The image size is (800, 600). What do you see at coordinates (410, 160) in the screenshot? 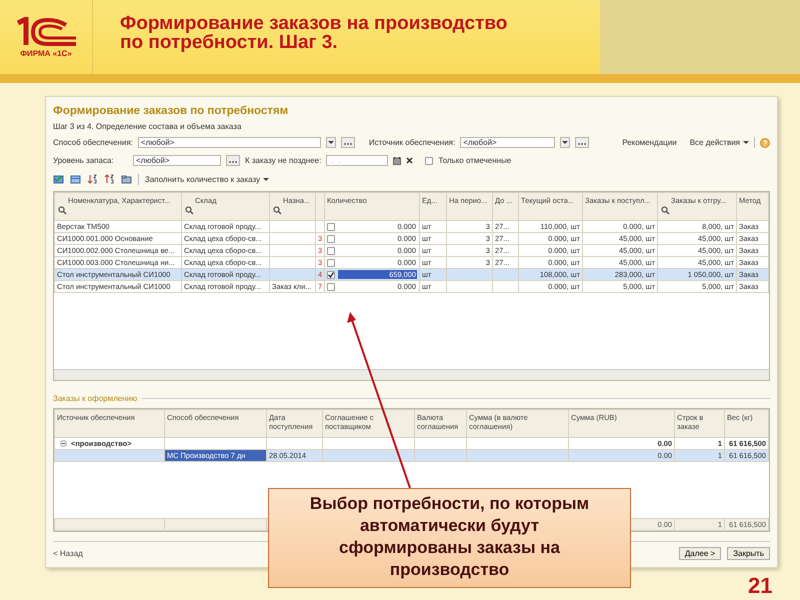
I see `clear-icon` at bounding box center [410, 160].